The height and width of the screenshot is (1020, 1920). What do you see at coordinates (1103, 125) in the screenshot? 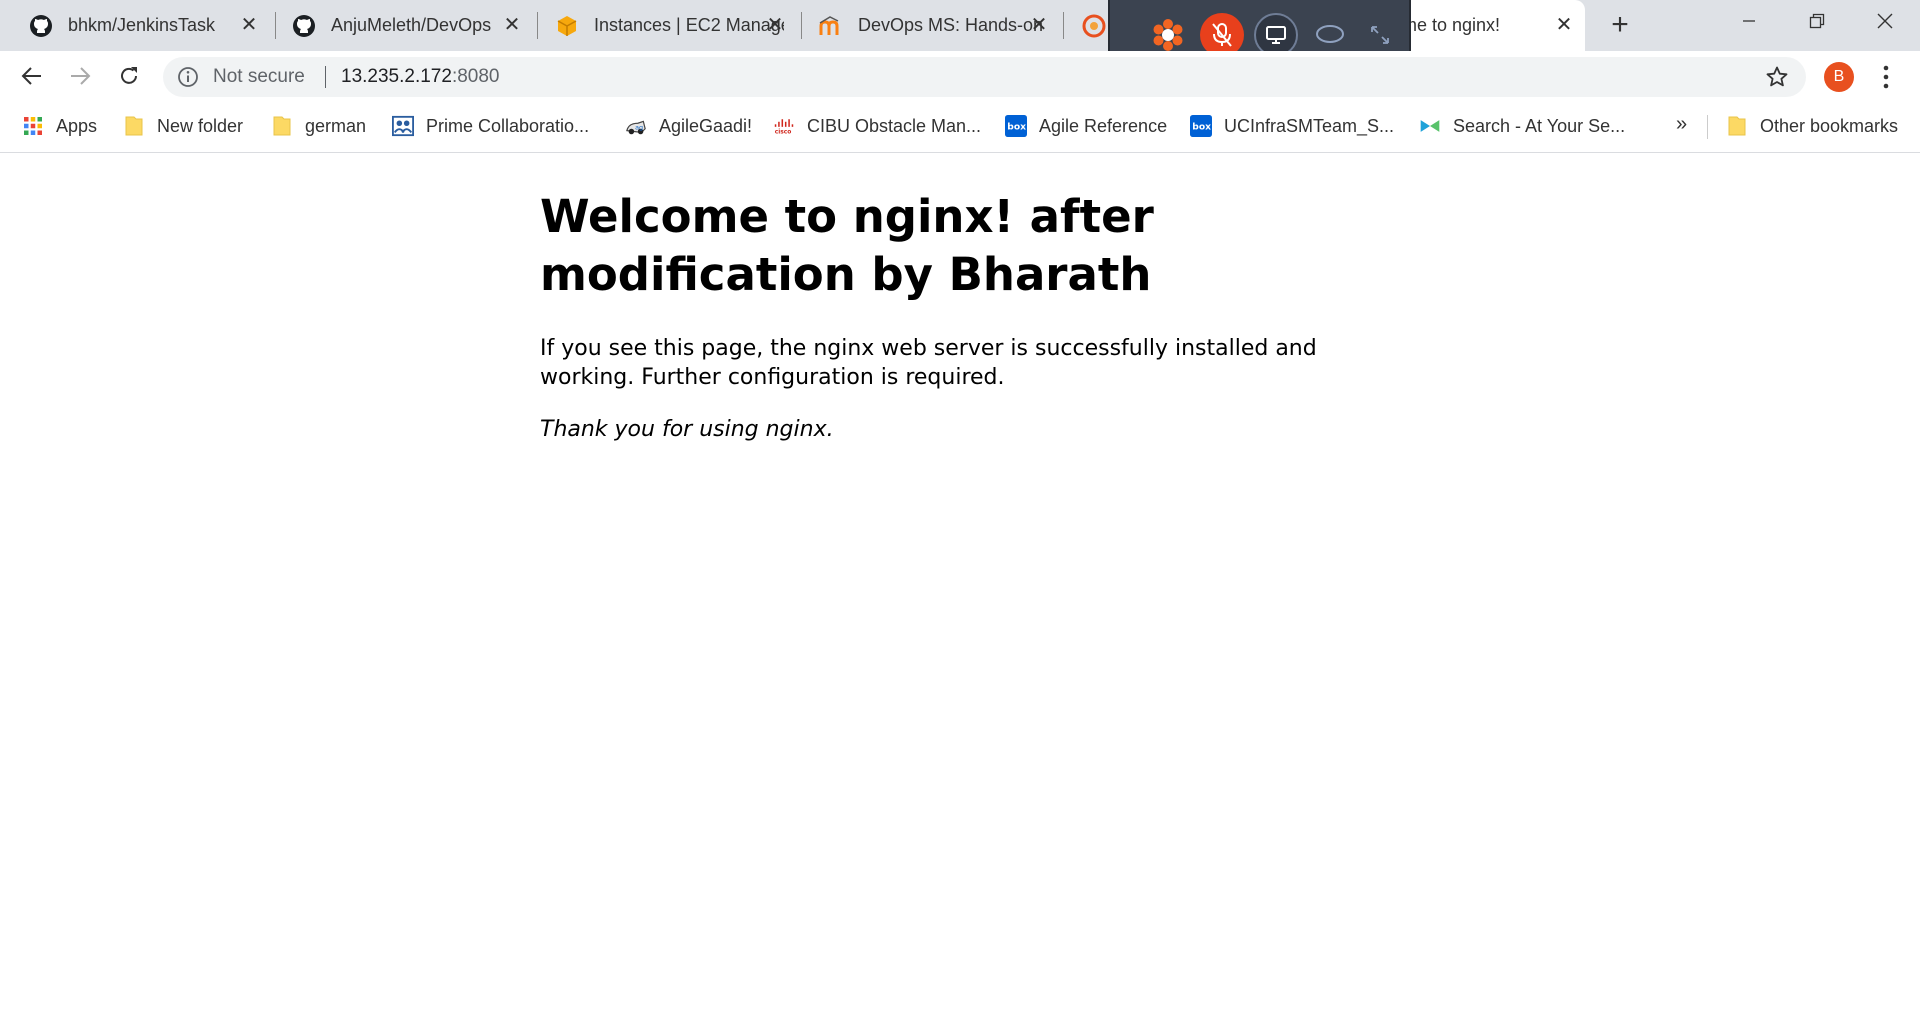
I see `bookmark-label: Agile Reference` at bounding box center [1103, 125].